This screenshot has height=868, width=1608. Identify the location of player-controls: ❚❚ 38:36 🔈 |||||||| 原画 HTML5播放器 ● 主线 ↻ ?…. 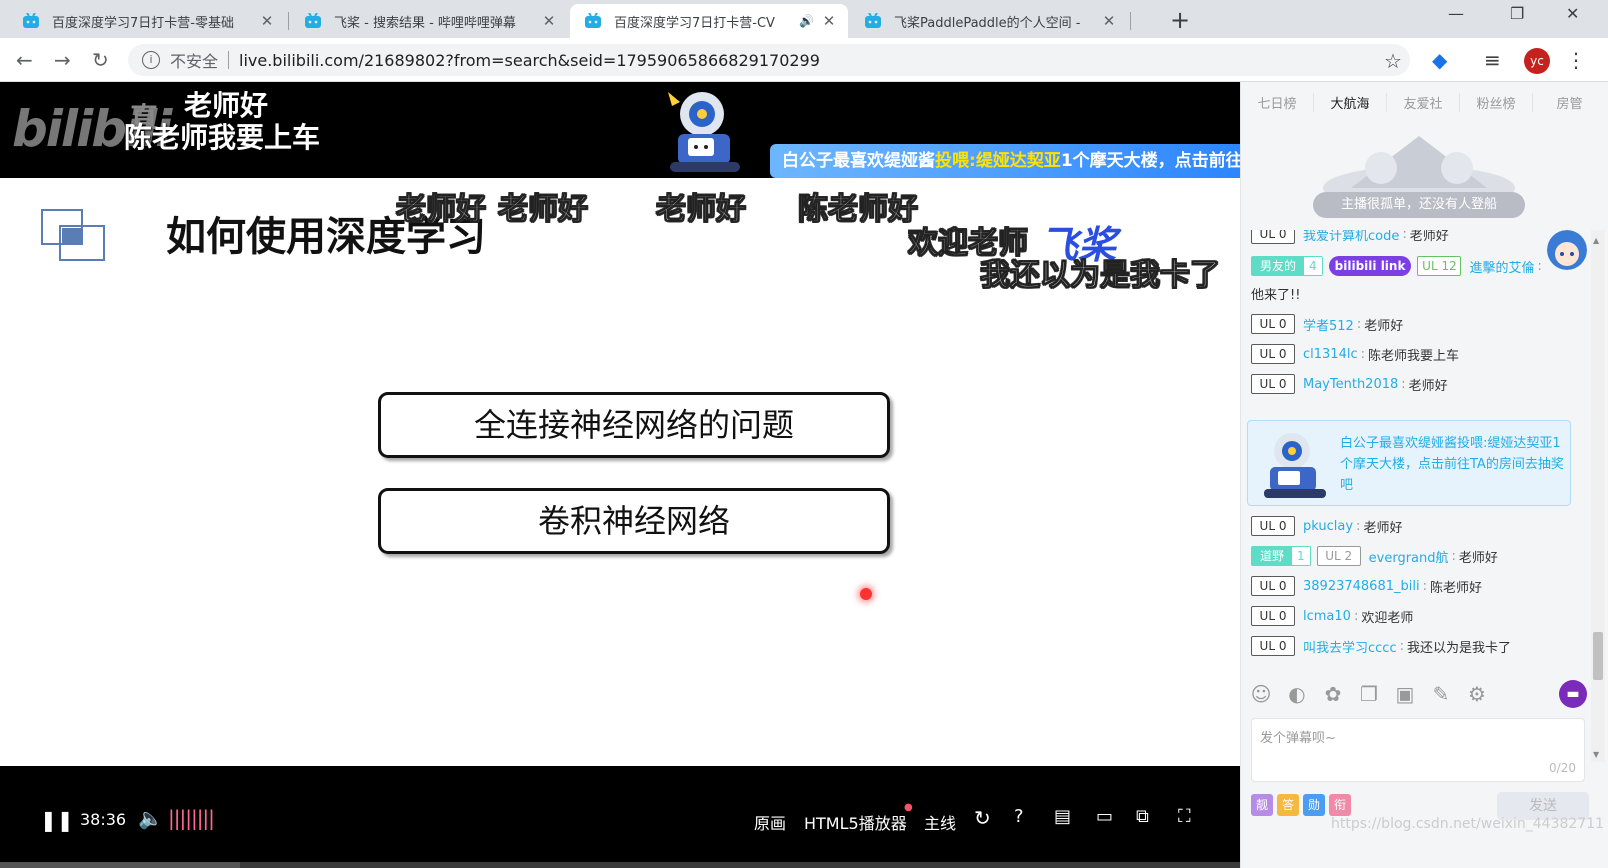
(620, 817).